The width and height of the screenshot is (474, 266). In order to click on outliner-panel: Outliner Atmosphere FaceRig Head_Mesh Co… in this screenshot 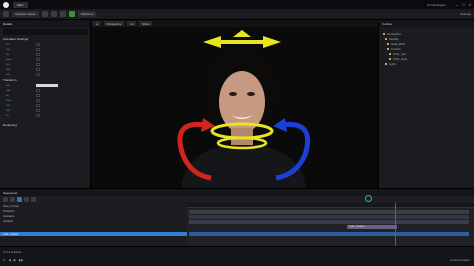, I will do `click(426, 104)`.